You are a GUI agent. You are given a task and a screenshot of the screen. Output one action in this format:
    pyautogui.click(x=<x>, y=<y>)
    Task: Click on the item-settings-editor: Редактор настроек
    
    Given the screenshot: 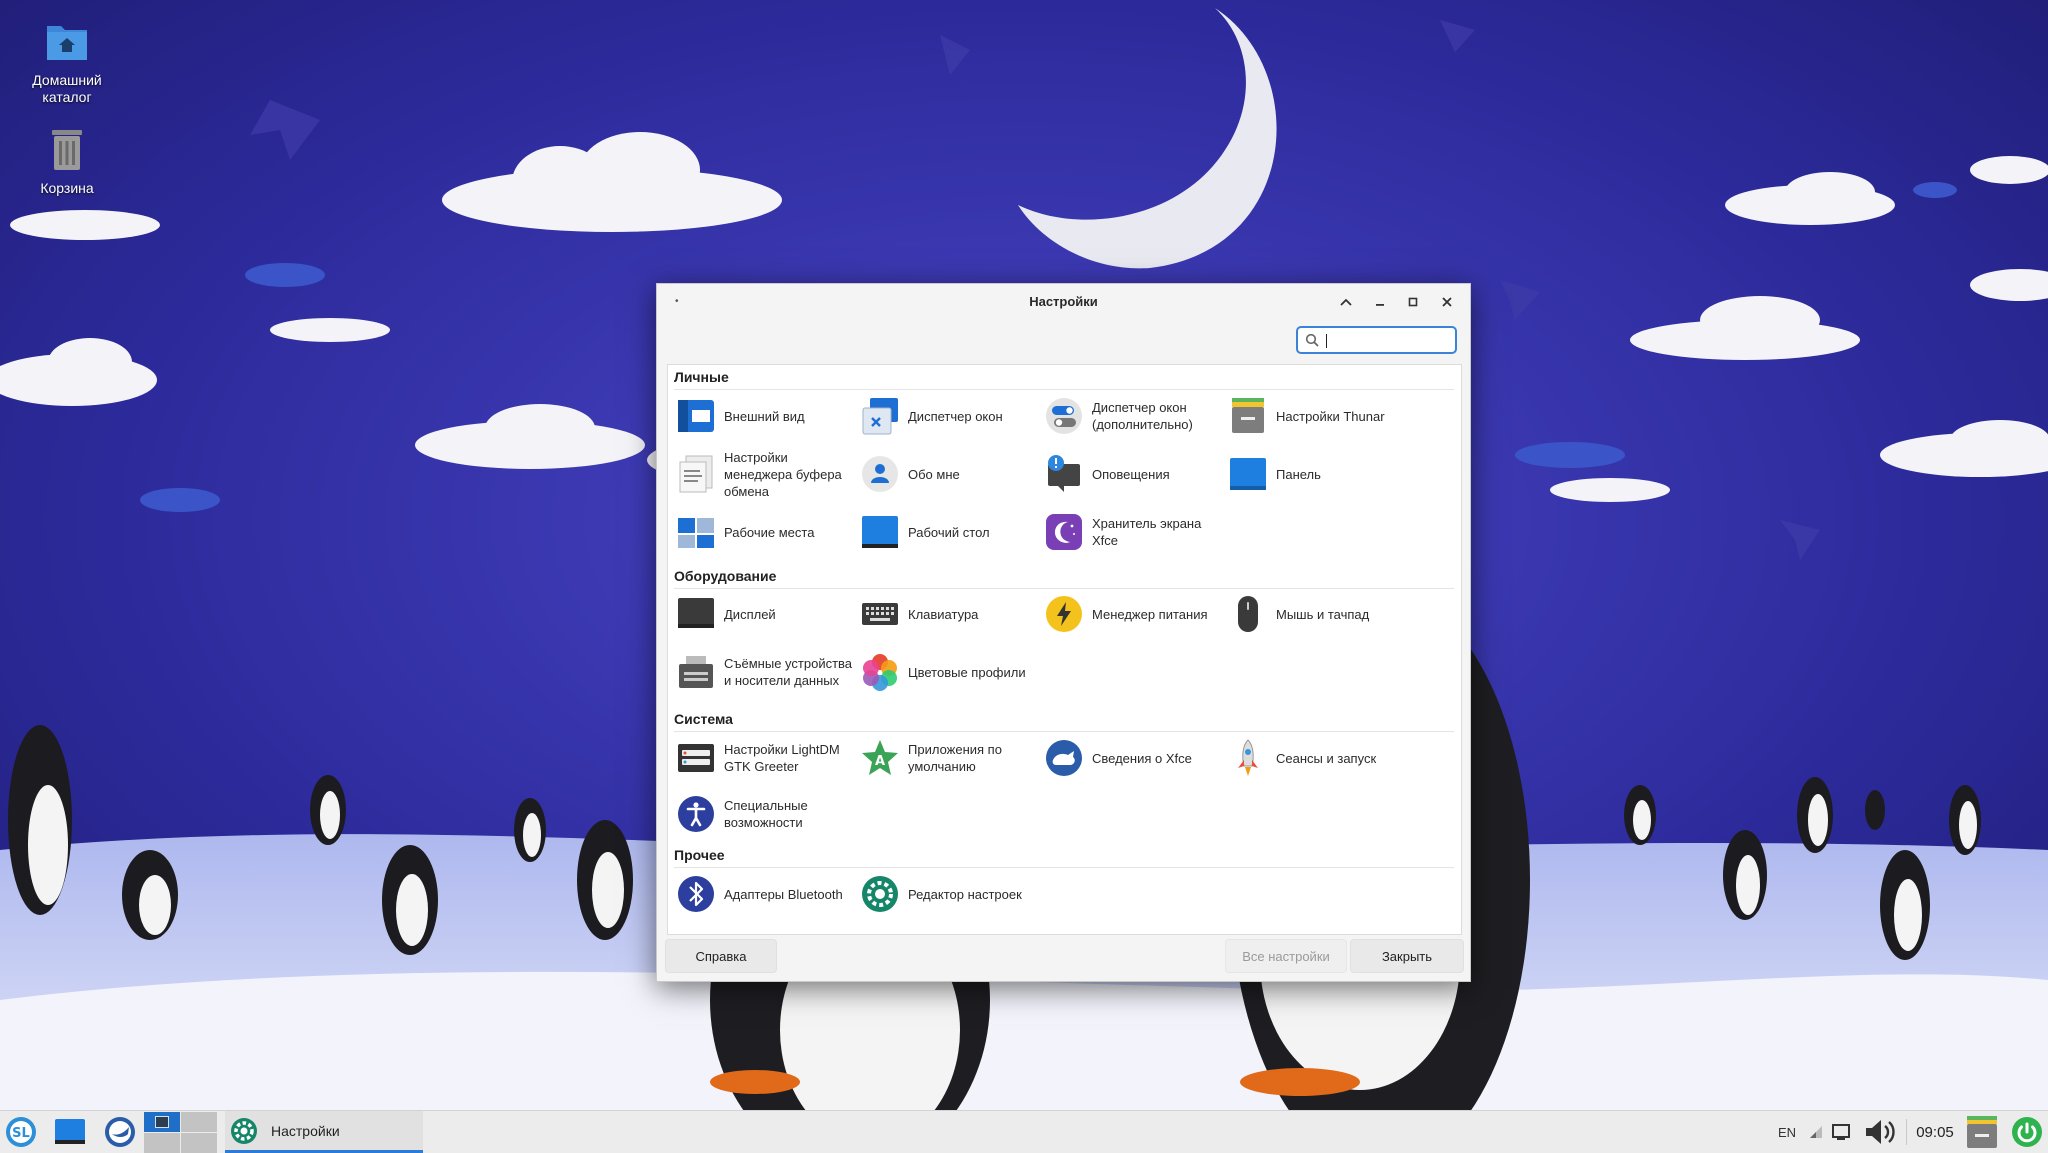 What is the action you would take?
    pyautogui.click(x=950, y=894)
    